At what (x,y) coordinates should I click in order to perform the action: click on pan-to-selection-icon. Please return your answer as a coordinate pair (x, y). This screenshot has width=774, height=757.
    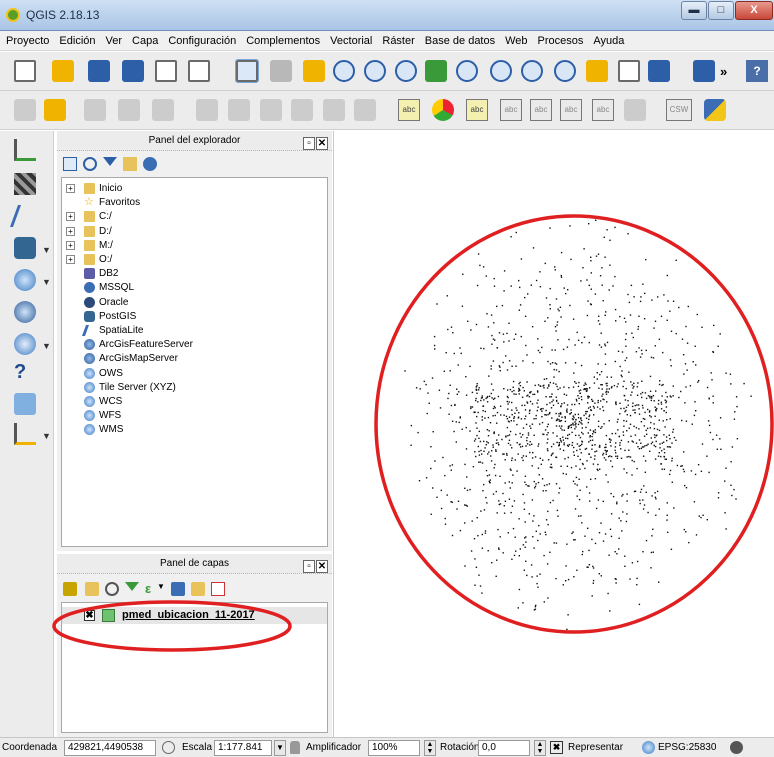
    Looking at the image, I should click on (314, 71).